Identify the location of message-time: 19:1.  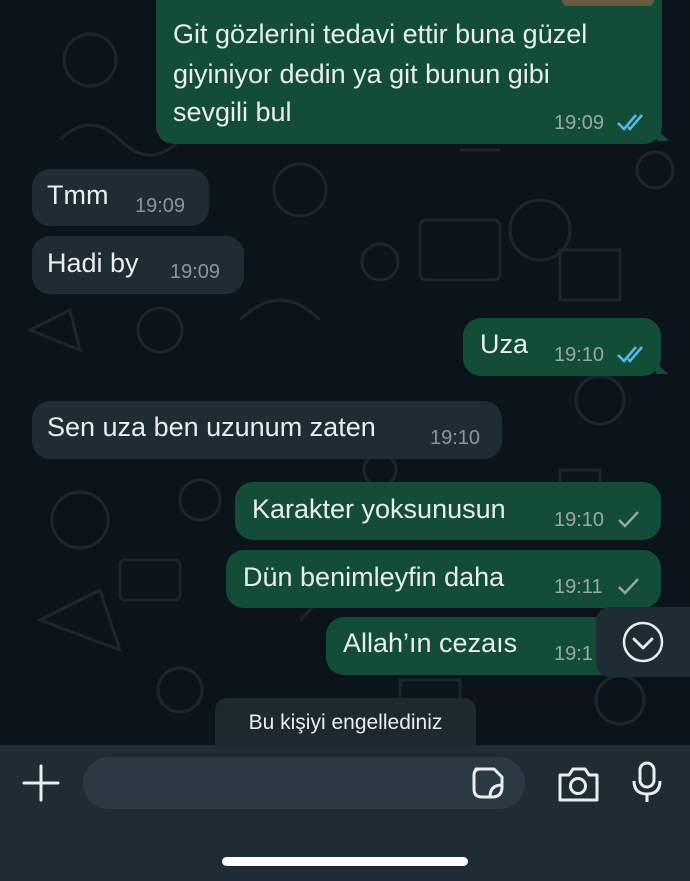
(573, 654).